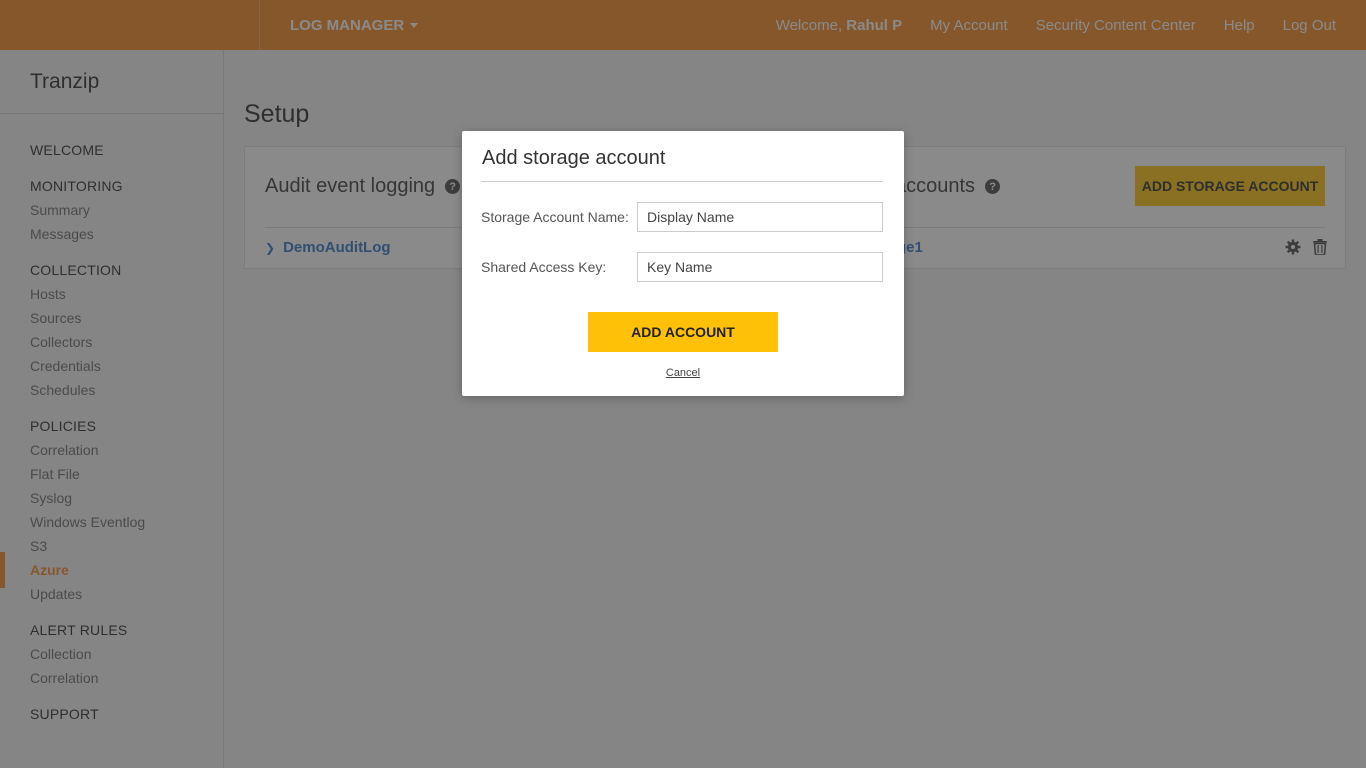  I want to click on storage-account-name-input, so click(760, 217).